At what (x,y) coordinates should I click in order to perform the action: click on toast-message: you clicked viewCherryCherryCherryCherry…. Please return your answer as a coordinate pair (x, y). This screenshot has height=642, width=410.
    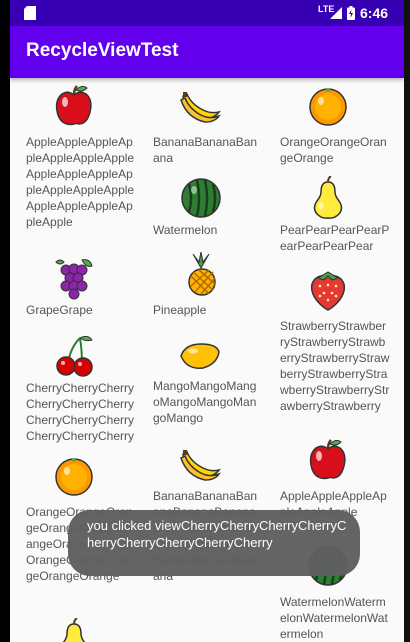
    Looking at the image, I should click on (214, 543).